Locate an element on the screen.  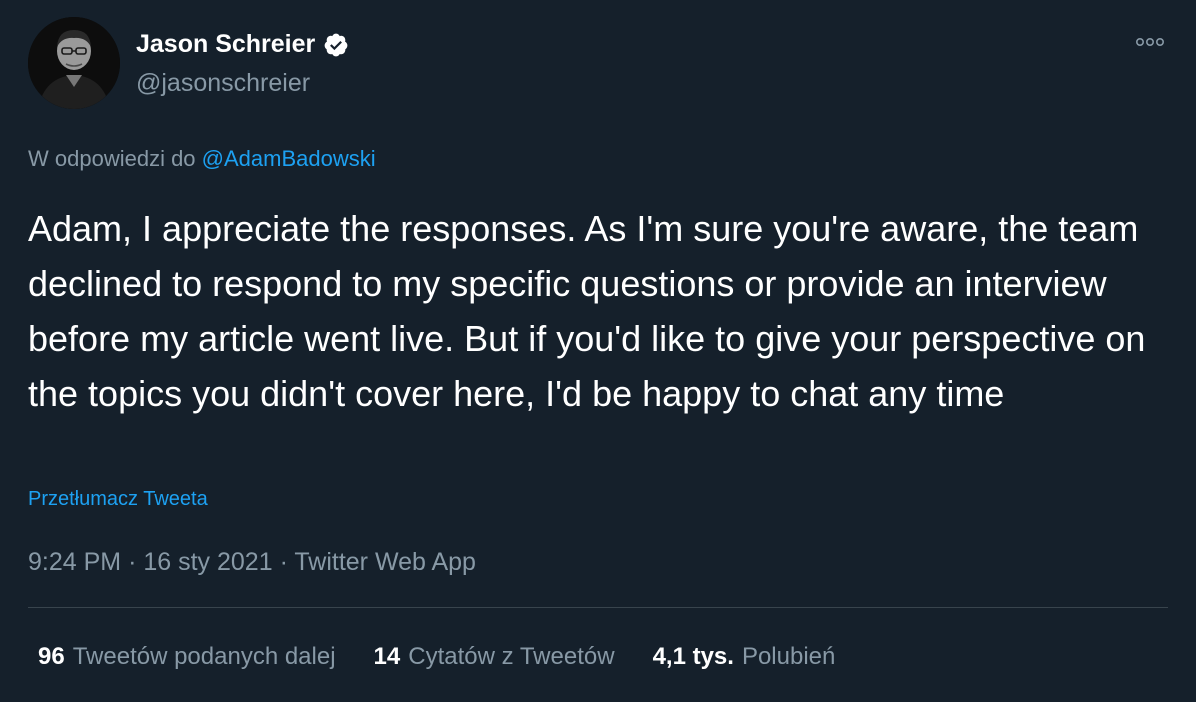
likes-stat: 4,1 tys. Polubień is located at coordinates (744, 657).